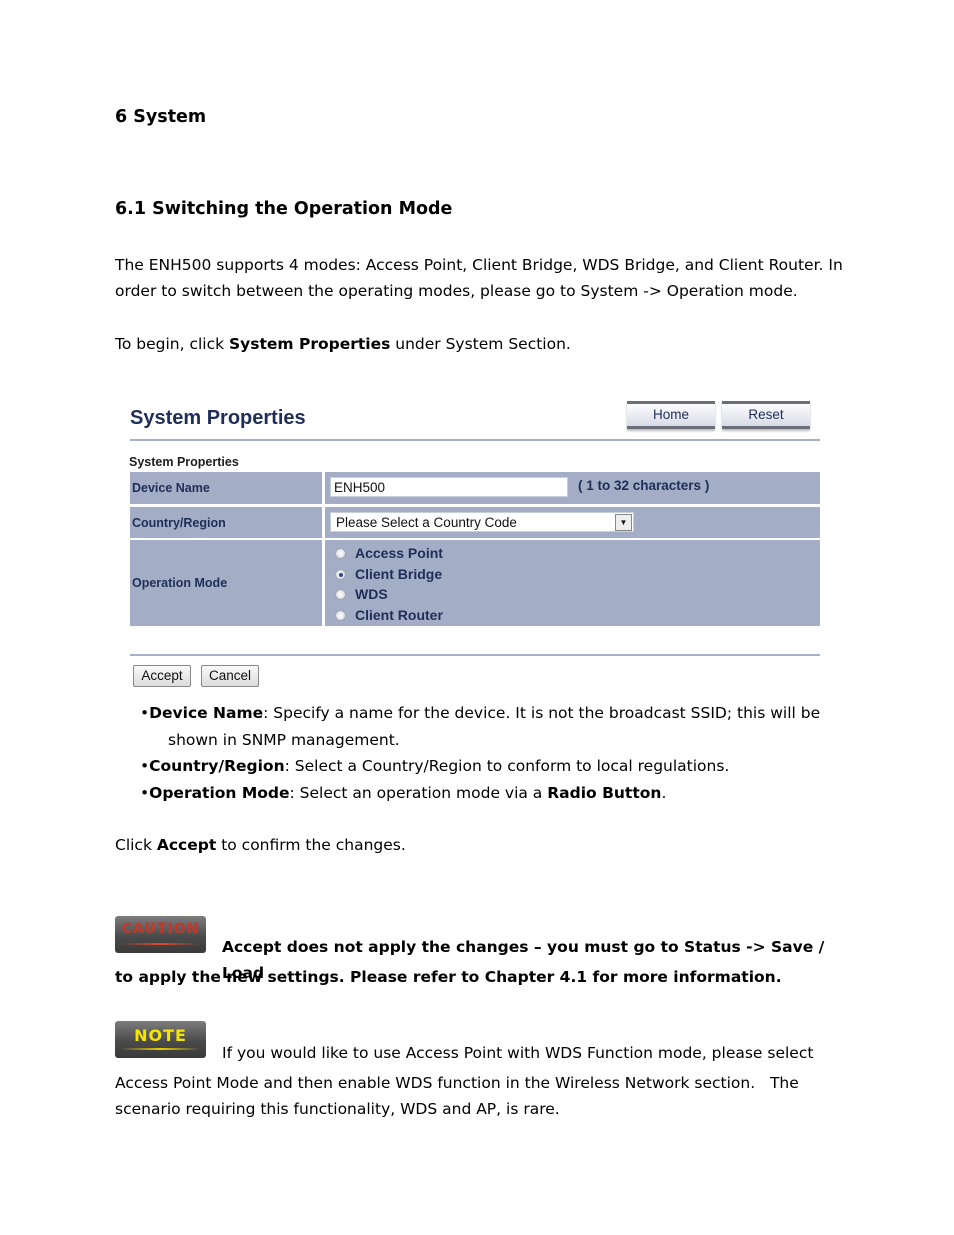  I want to click on click-prefix: Click, so click(136, 845).